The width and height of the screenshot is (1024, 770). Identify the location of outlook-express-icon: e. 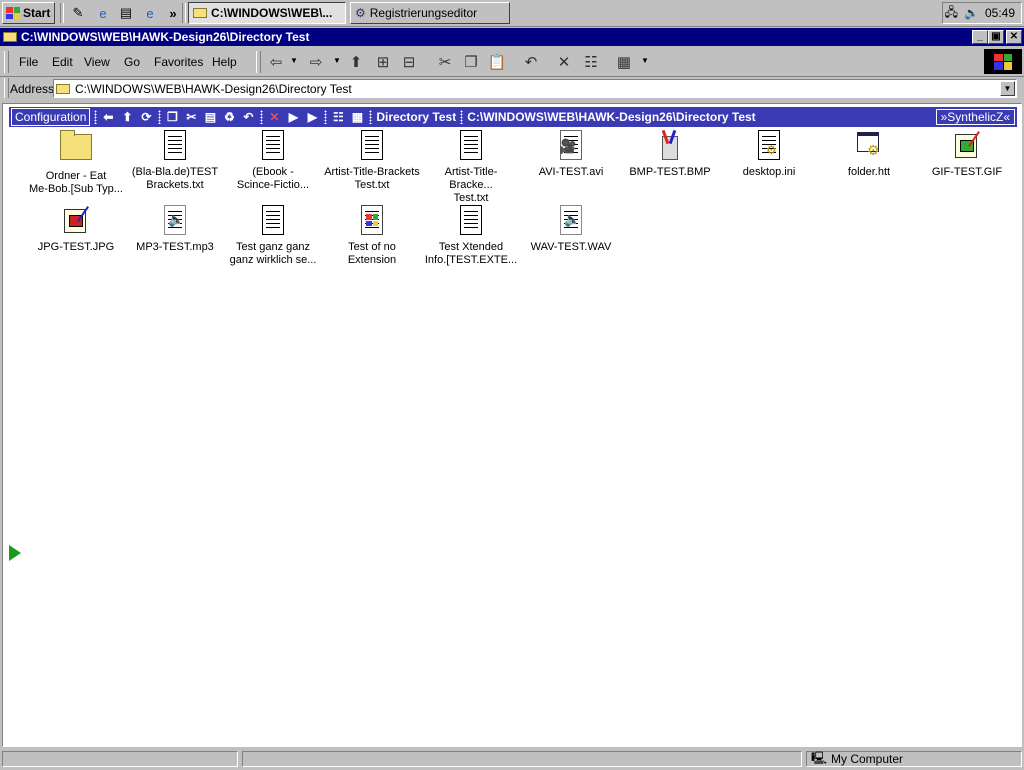
(150, 13).